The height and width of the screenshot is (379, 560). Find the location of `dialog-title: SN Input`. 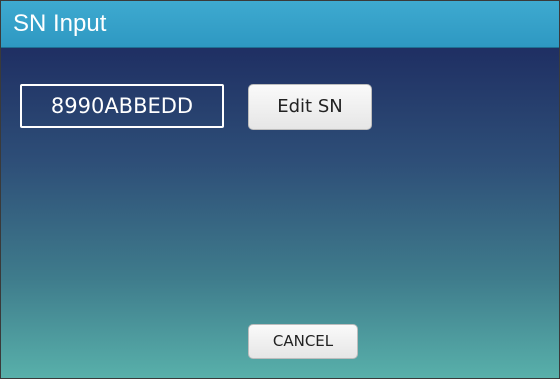

dialog-title: SN Input is located at coordinates (60, 23).